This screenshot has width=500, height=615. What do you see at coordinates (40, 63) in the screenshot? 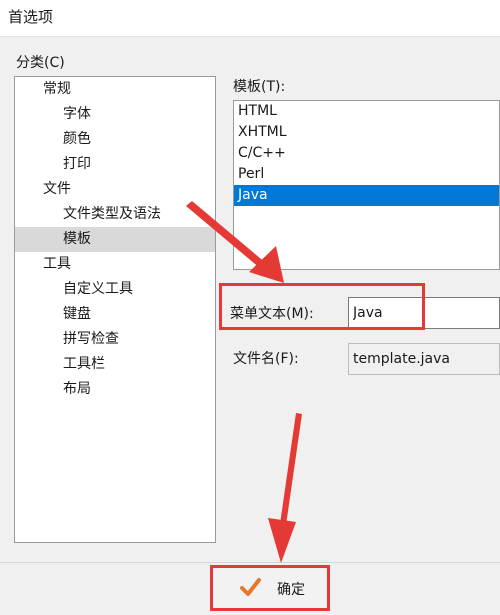
I see `category-label: 分类(C)` at bounding box center [40, 63].